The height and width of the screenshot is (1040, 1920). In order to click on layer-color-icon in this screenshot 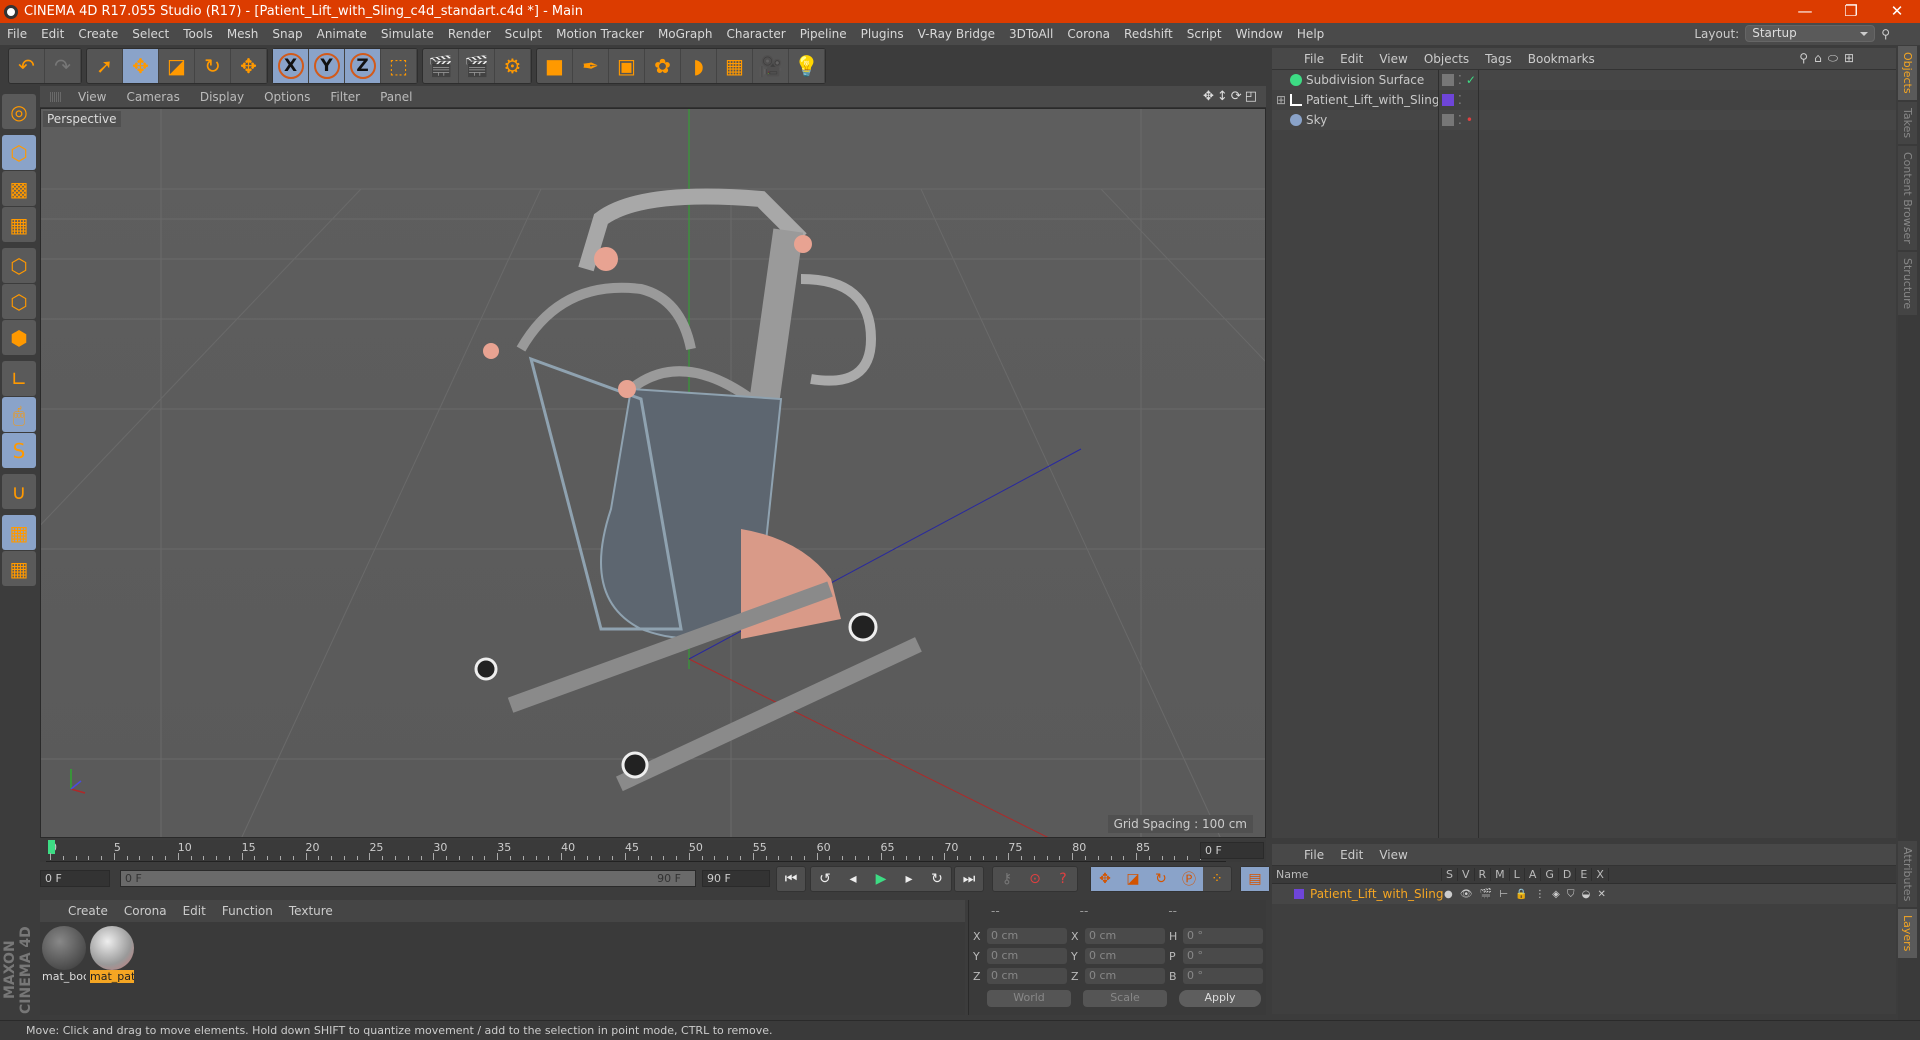, I will do `click(1299, 894)`.